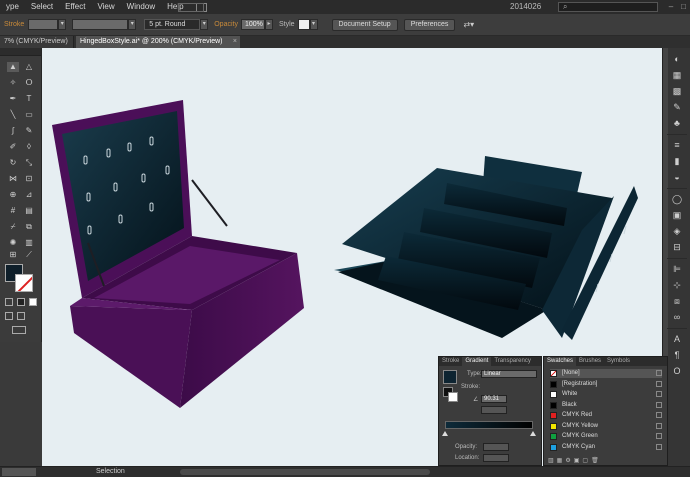  What do you see at coordinates (13, 211) in the screenshot?
I see `mesh-icon: #` at bounding box center [13, 211].